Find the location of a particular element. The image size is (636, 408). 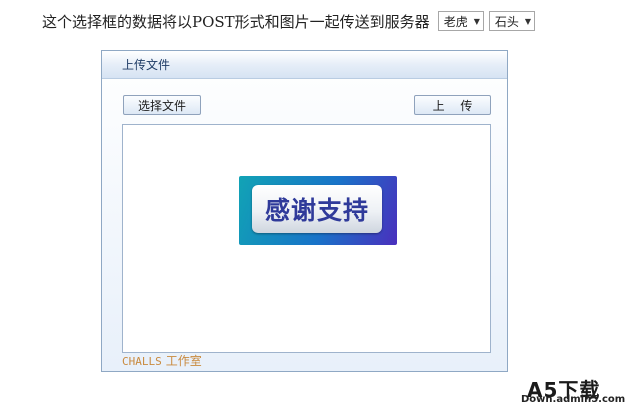

preview-image-badge: 感谢支持 is located at coordinates (317, 209).